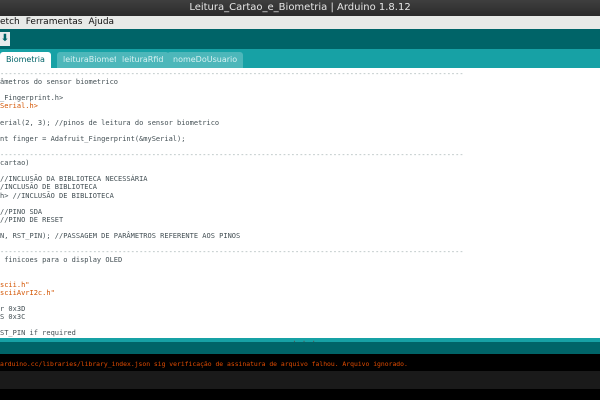 This screenshot has height=400, width=600. Describe the element at coordinates (27, 292) in the screenshot. I see `code-line: sciiAvrI2c.h"` at that location.